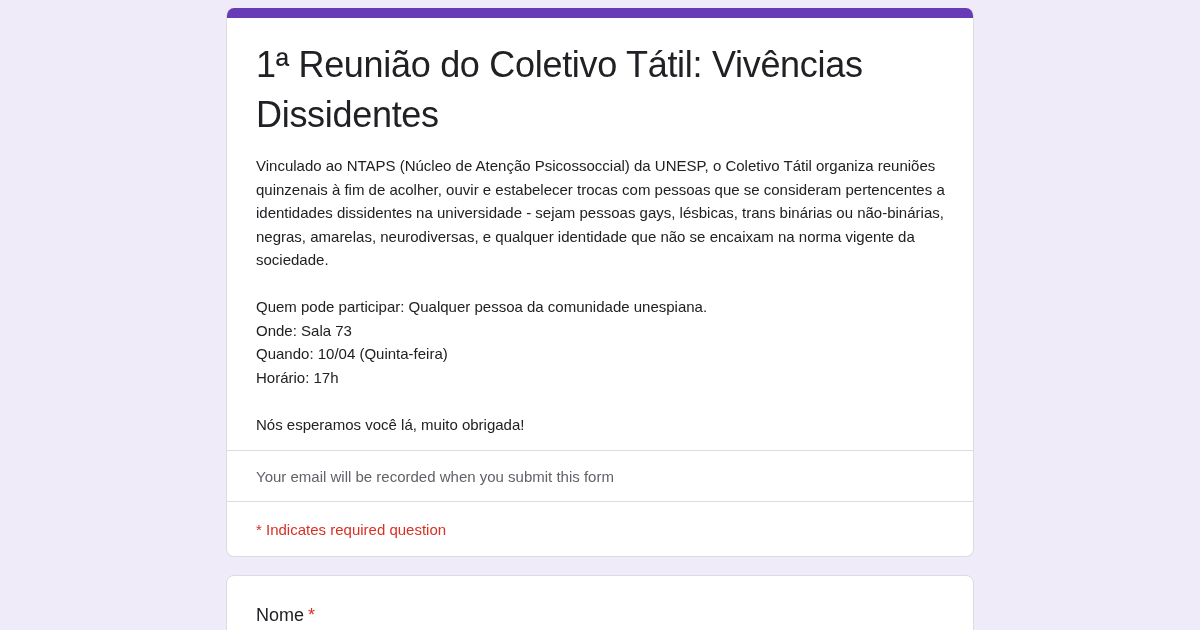  I want to click on question-label: Nome, so click(280, 615).